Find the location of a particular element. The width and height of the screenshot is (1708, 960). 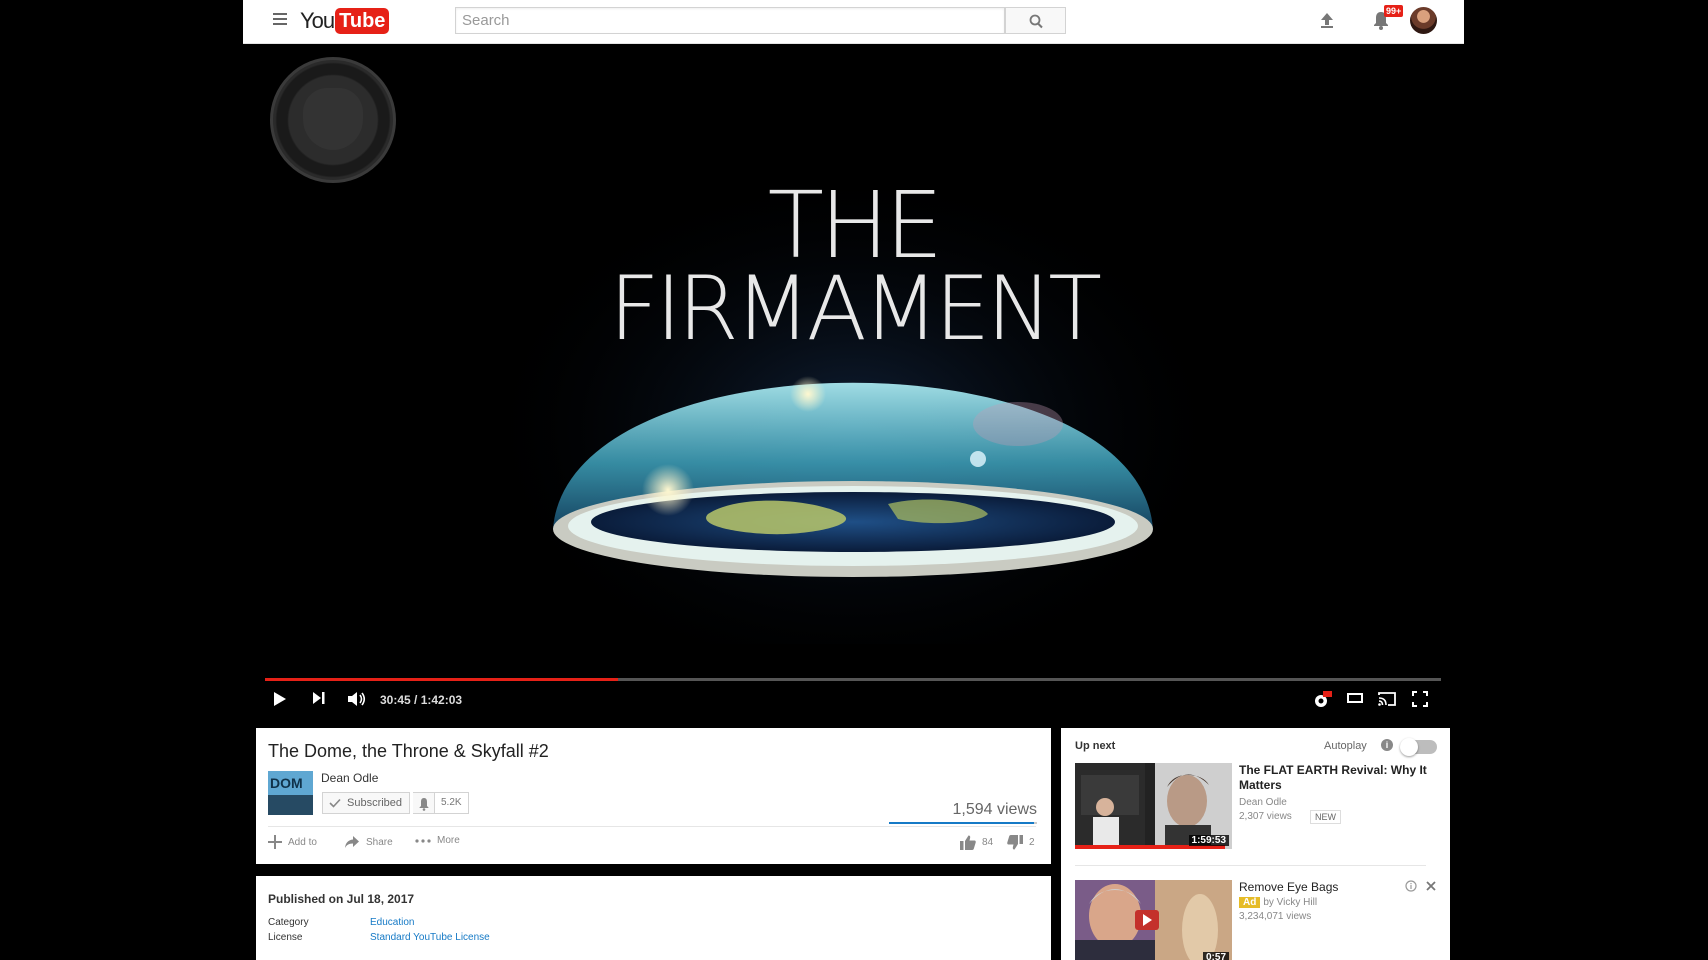

upload-icon is located at coordinates (1327, 20).